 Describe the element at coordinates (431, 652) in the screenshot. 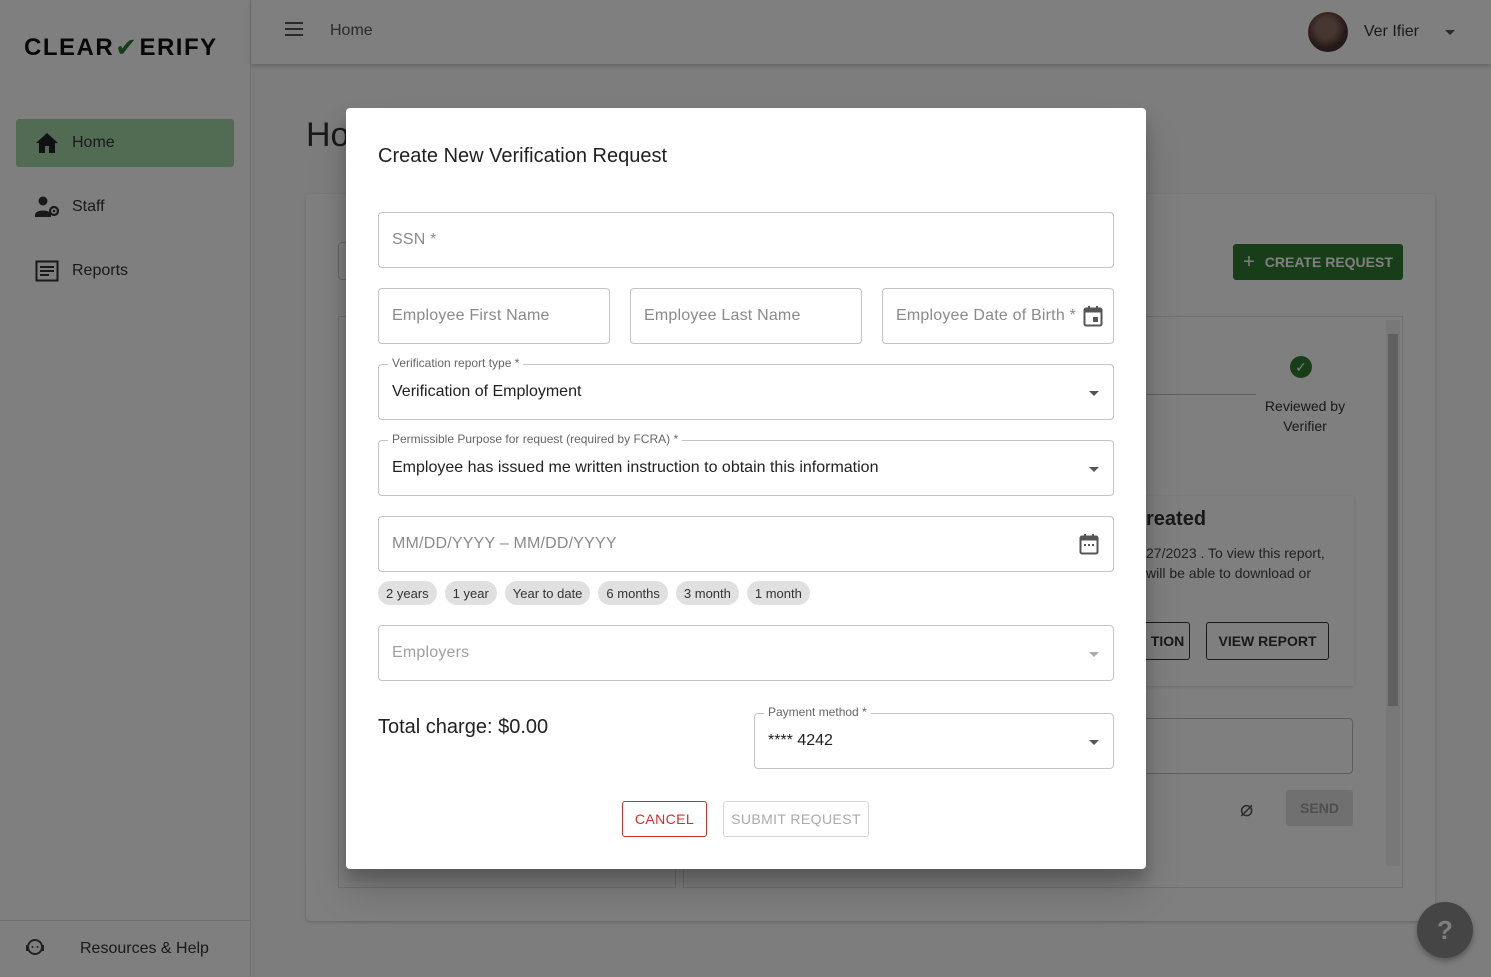

I see `employers-placeholder: Employers` at that location.